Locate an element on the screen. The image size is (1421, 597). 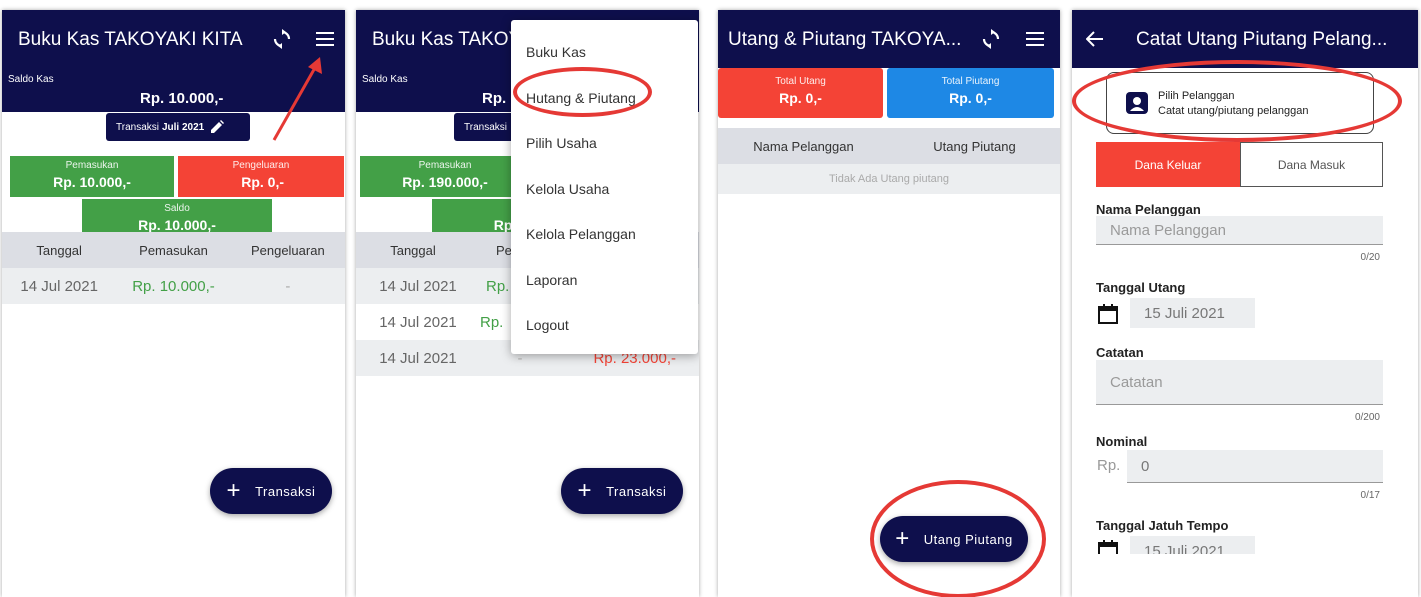
total-piutang-value: Rp. 0,- is located at coordinates (970, 98).